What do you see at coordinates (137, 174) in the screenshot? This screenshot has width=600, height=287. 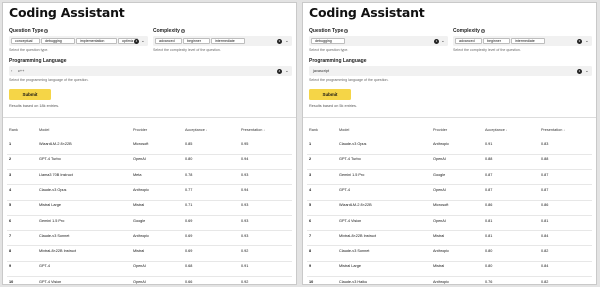 I see `cell-provider: Meta` at bounding box center [137, 174].